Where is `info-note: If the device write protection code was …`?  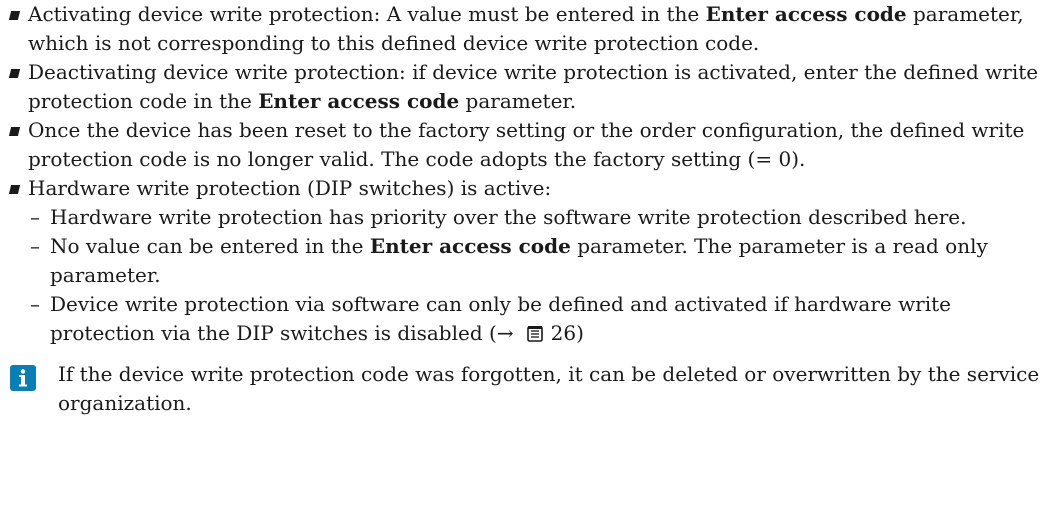
info-note: If the device write protection code was … is located at coordinates (520, 389).